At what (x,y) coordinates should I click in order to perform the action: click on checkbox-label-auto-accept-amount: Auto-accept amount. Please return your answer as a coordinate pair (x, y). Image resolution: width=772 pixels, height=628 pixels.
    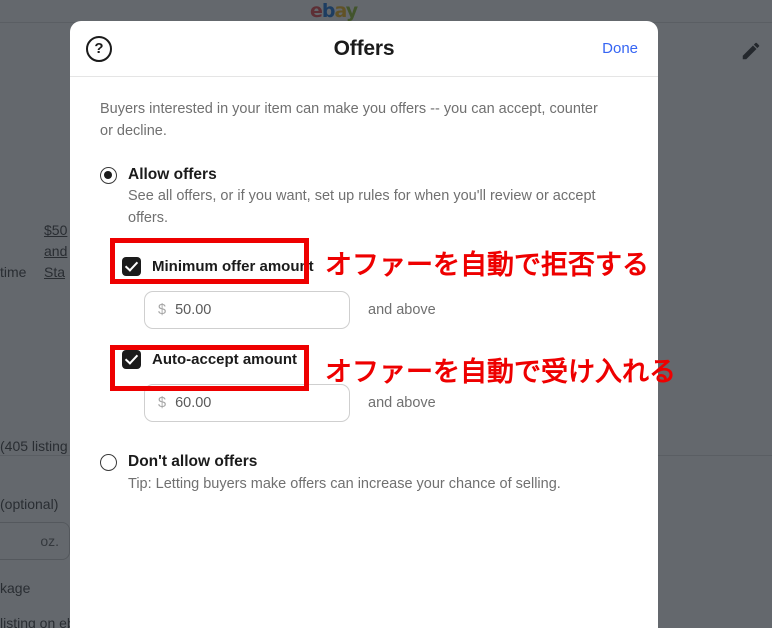
    Looking at the image, I should click on (225, 359).